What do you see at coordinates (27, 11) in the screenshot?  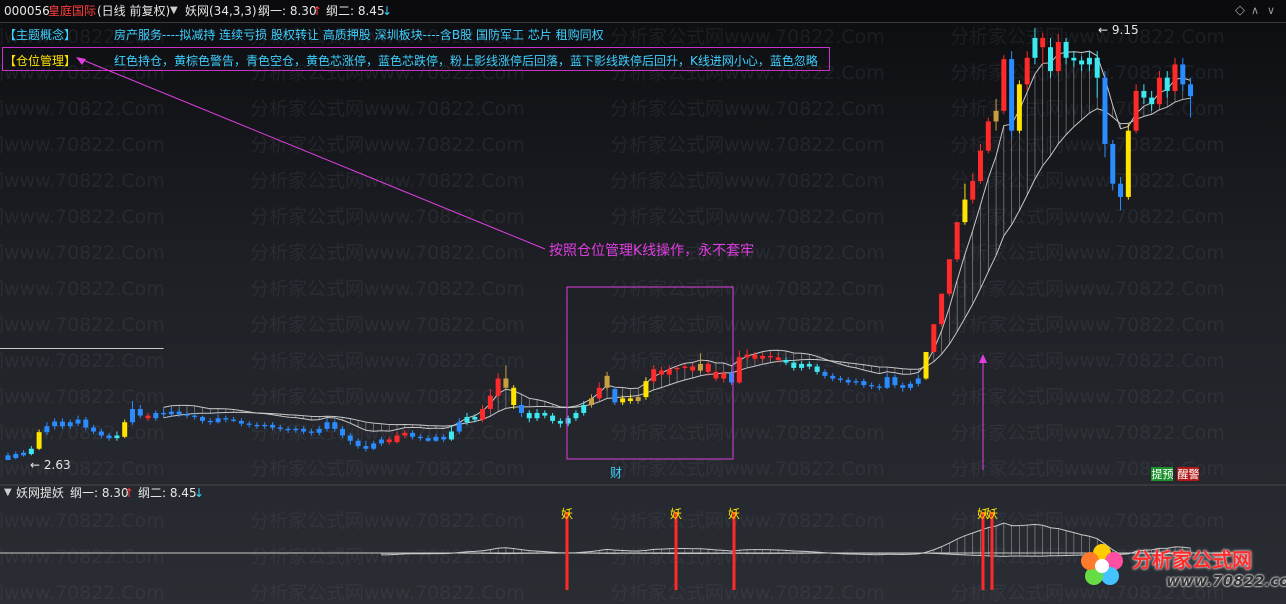 I see `stock-code: 000056` at bounding box center [27, 11].